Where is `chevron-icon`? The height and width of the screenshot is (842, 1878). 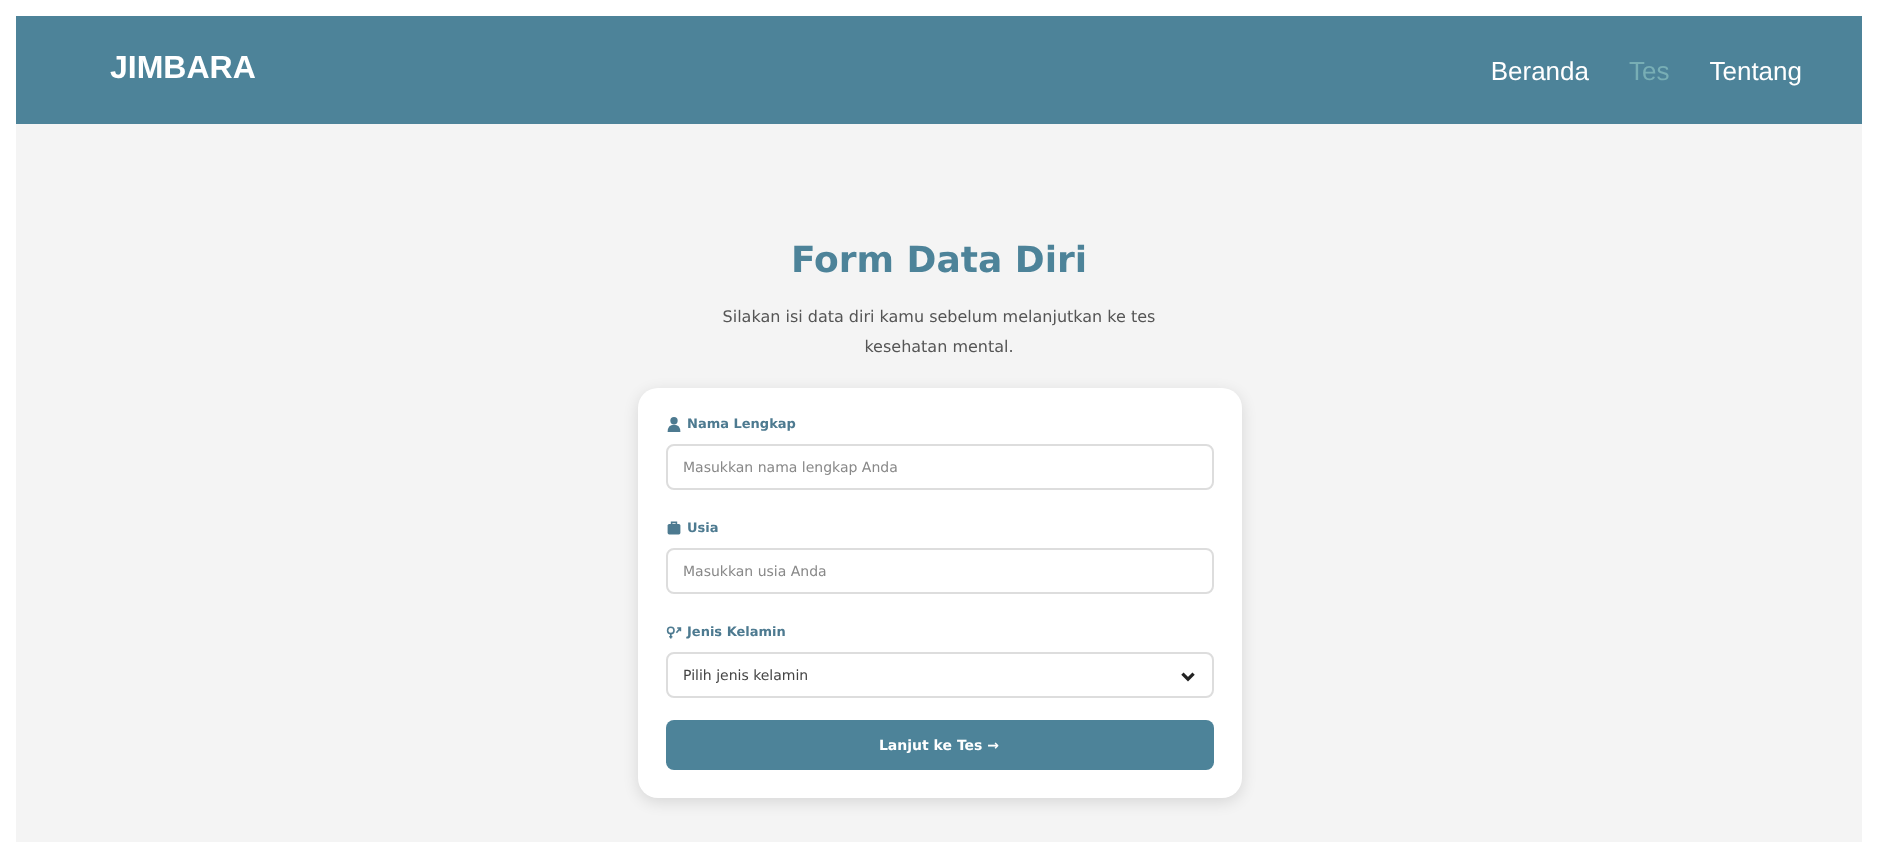
chevron-icon is located at coordinates (1187, 675).